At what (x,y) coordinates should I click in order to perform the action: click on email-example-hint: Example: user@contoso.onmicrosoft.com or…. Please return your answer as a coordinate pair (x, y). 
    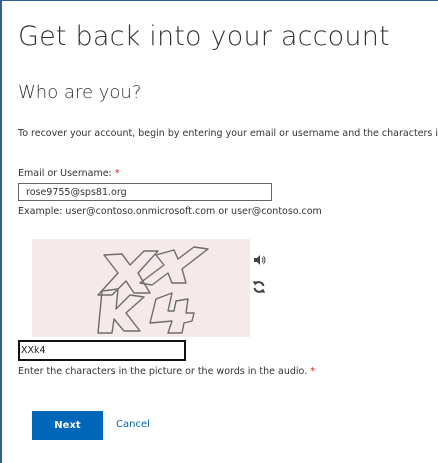
    Looking at the image, I should click on (170, 211).